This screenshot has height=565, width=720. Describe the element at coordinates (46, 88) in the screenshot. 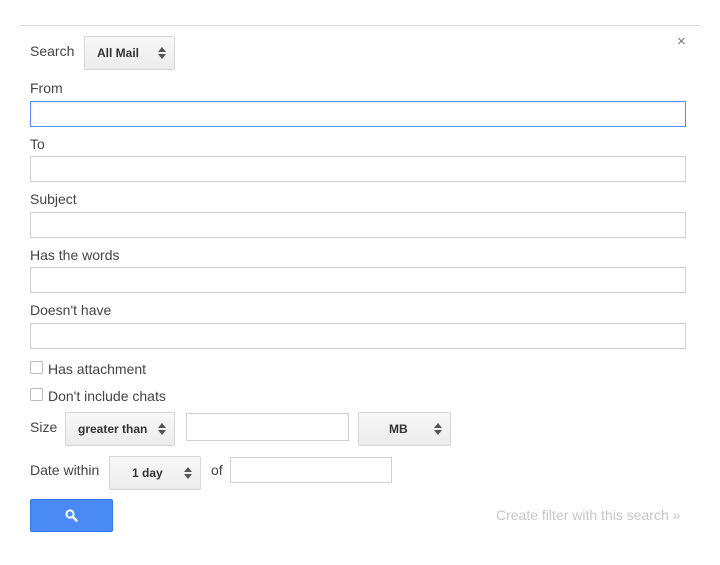

I see `from-label: From` at that location.